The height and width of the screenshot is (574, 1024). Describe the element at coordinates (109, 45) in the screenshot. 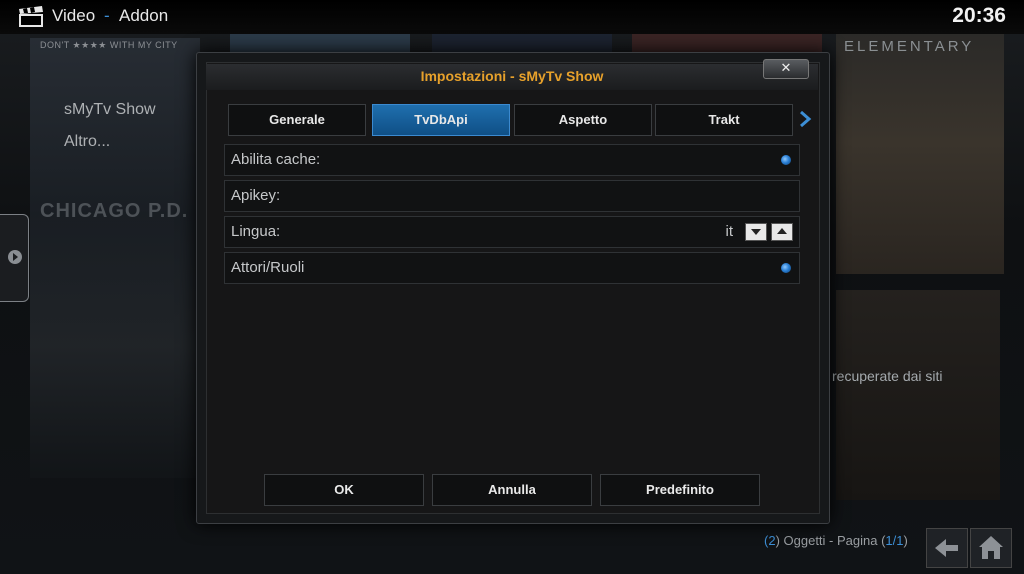

I see `poster-text: DON'T ★★★★ WITH MY CITY` at that location.